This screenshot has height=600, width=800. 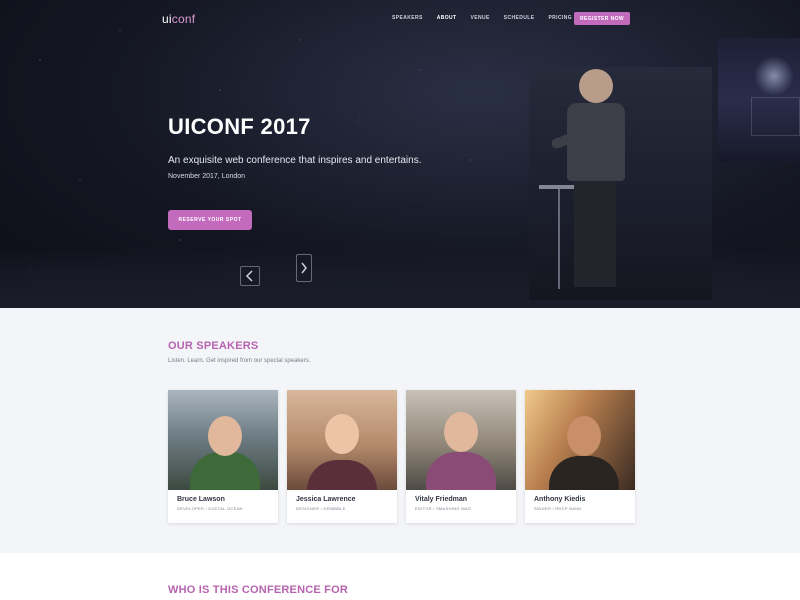 I want to click on slider-prev-button, so click(x=250, y=276).